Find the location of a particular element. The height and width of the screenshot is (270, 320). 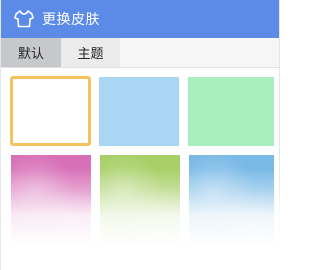

window-title: 更换皮肤 is located at coordinates (71, 20).